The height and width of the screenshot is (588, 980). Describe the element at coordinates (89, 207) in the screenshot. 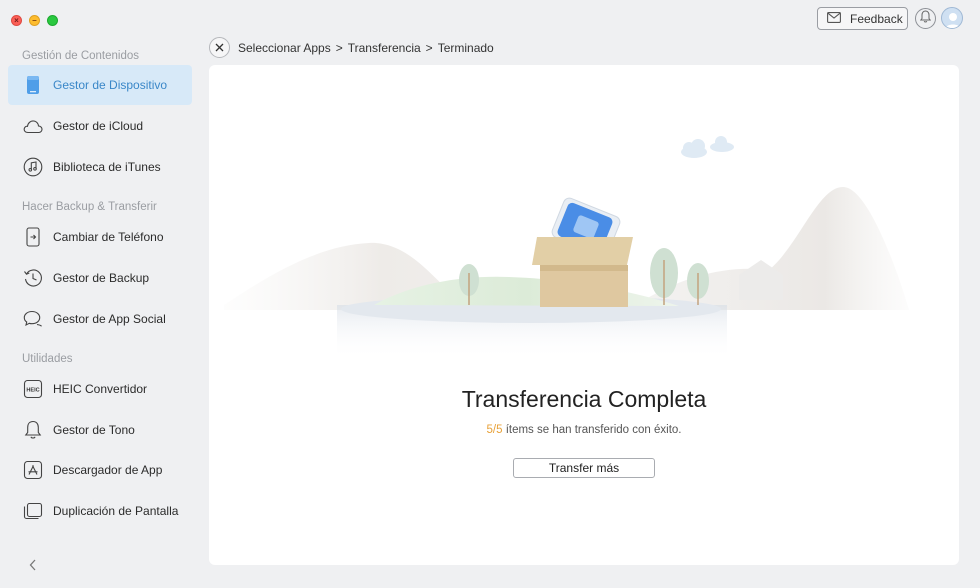

I see `section-title-backup: Hacer Backup & Transferir` at that location.